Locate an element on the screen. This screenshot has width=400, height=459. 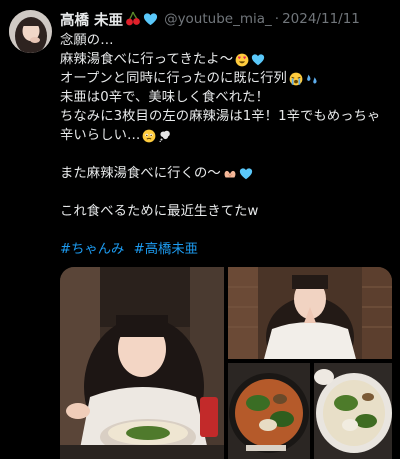
sweat-drops-icon is located at coordinates (312, 79).